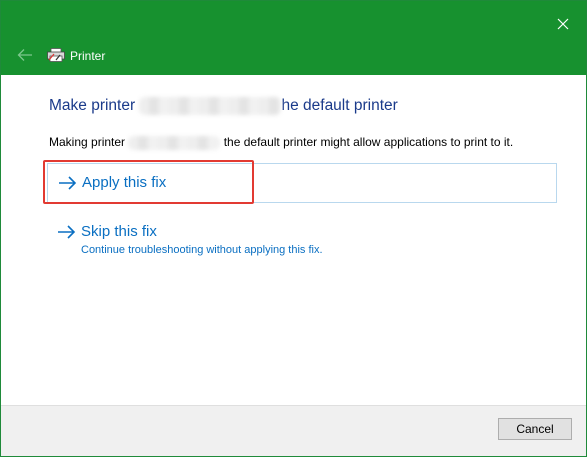 Image resolution: width=587 pixels, height=457 pixels. I want to click on apply-fix-option: Apply this fix, so click(302, 183).